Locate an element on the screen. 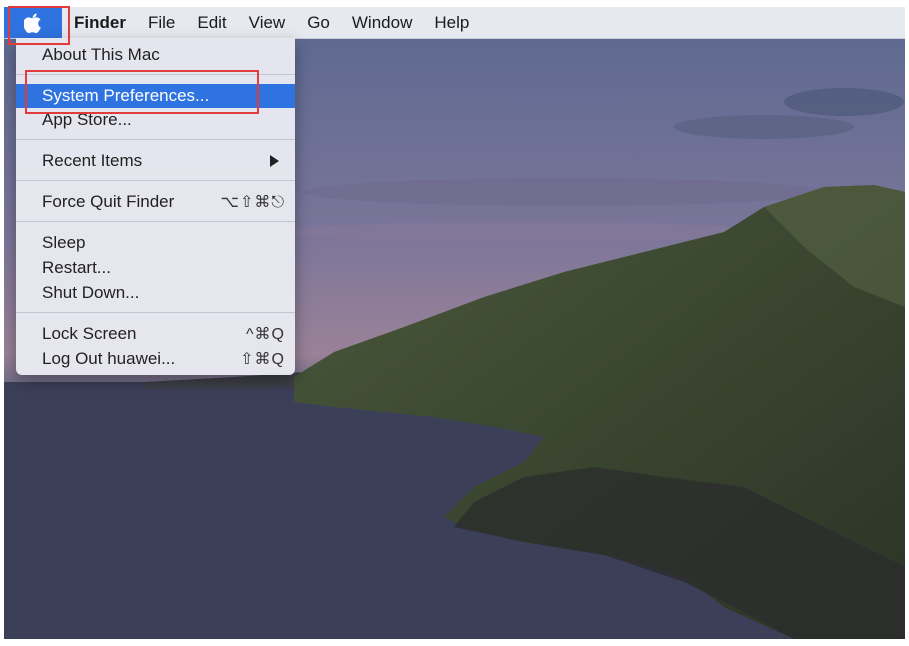 This screenshot has width=909, height=646. menu-view: View is located at coordinates (267, 22).